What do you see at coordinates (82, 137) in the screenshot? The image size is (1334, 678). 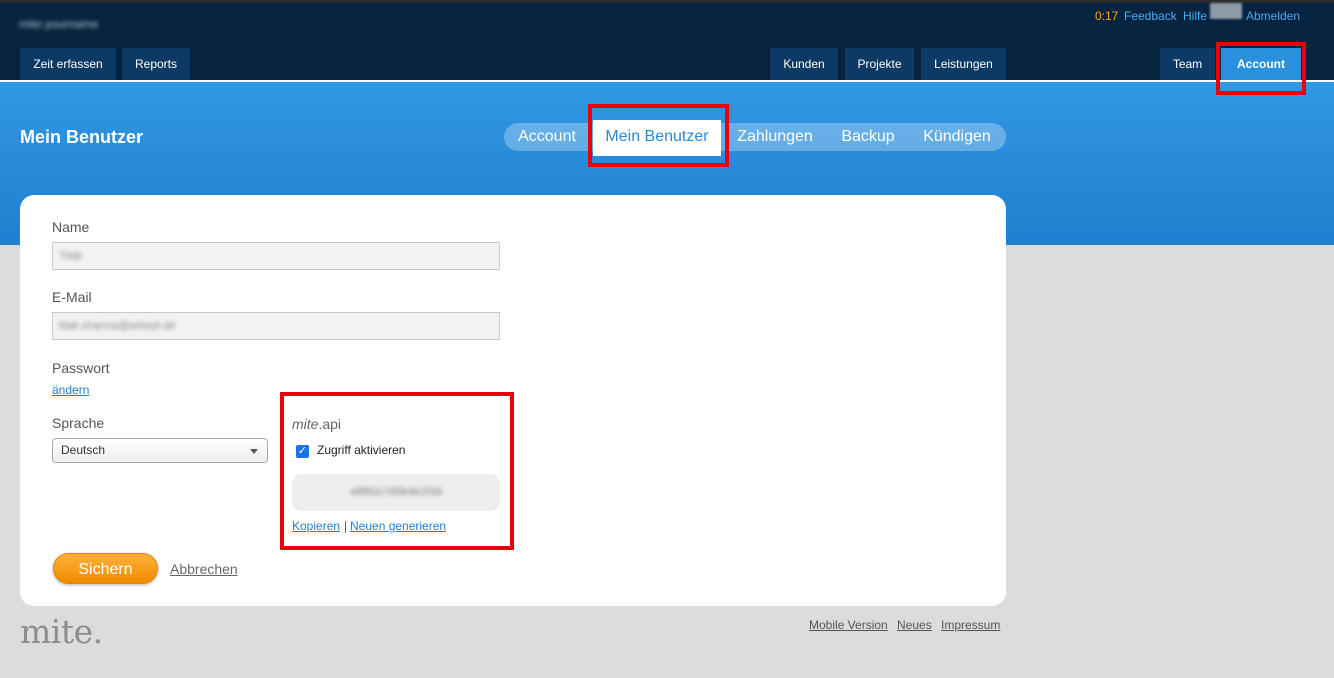 I see `page-title: Mein Benutzer` at bounding box center [82, 137].